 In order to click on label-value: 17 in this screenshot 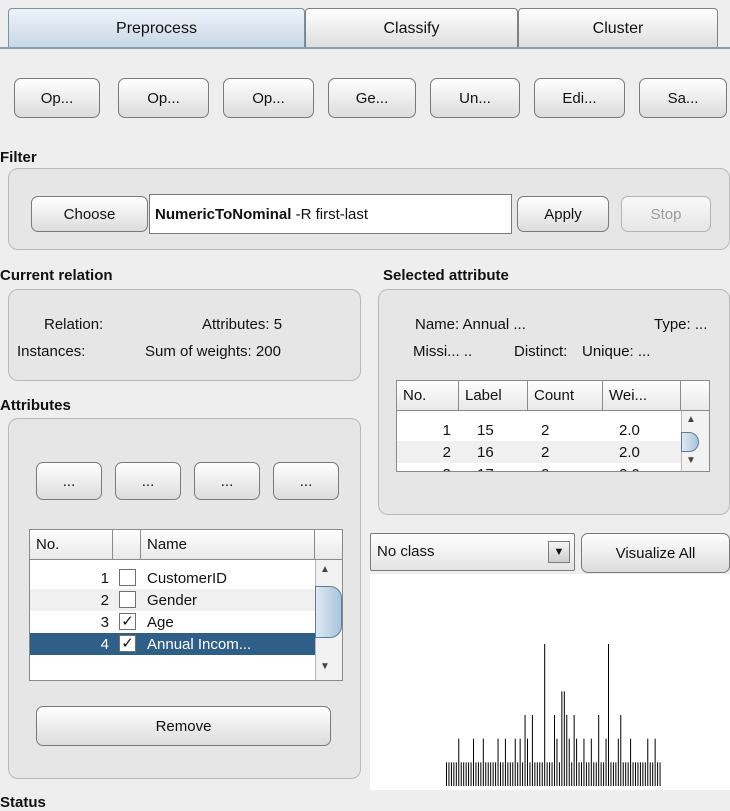, I will do `click(499, 467)`.